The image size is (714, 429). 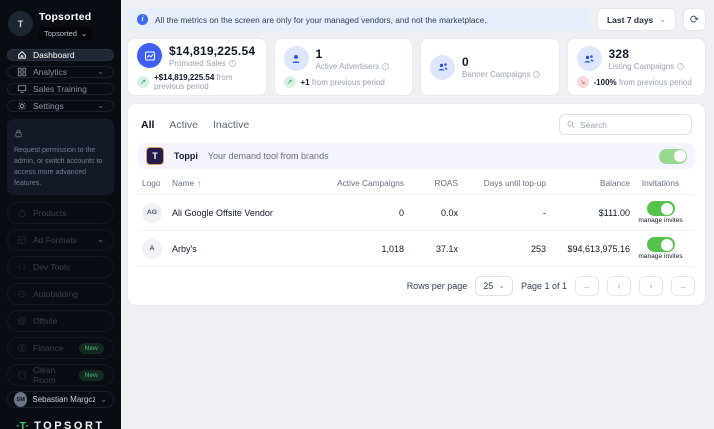 What do you see at coordinates (694, 19) in the screenshot?
I see `refresh-button: ⟳` at bounding box center [694, 19].